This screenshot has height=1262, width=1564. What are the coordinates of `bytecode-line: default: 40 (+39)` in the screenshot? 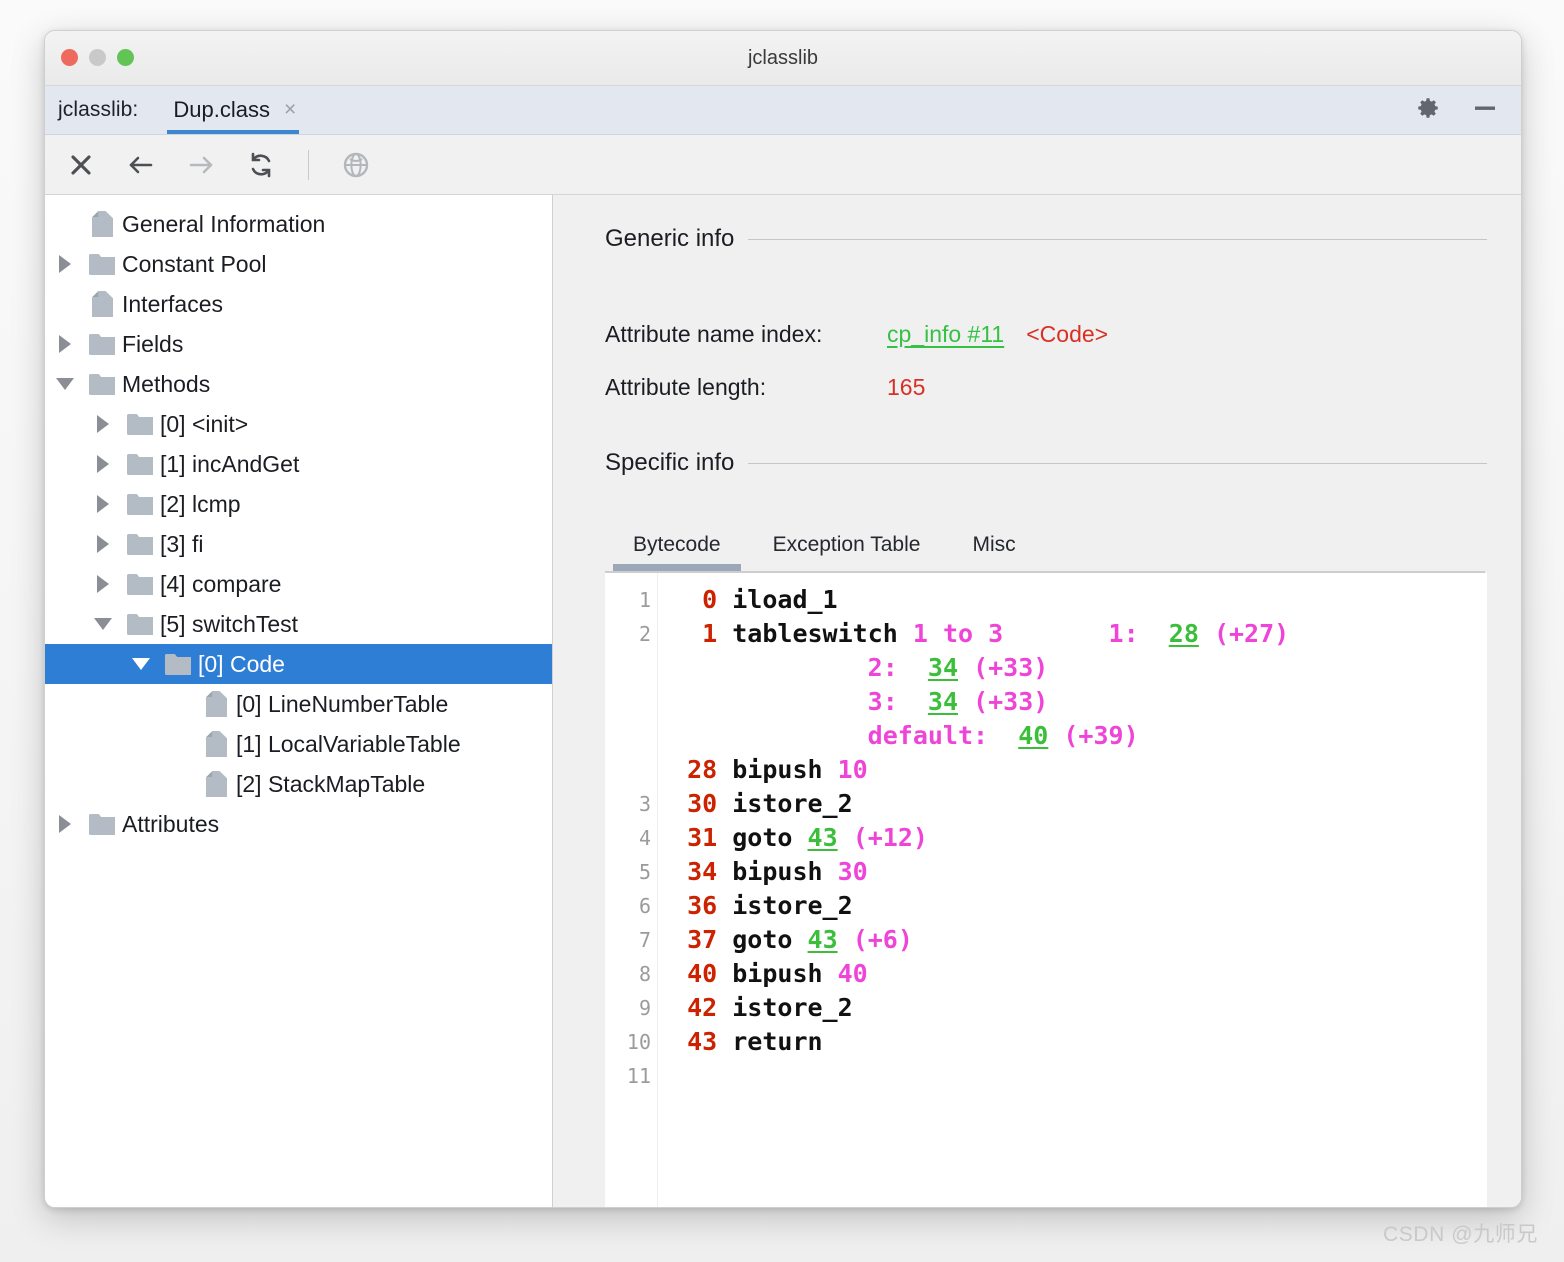 It's located at (1079, 736).